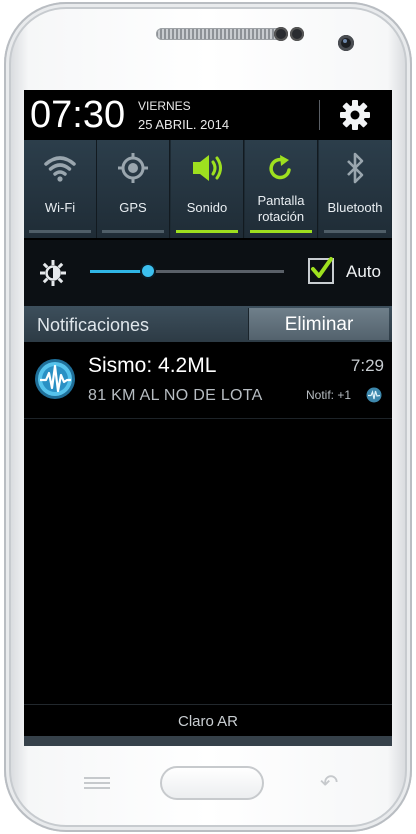  What do you see at coordinates (208, 741) in the screenshot?
I see `panel-drag-handle` at bounding box center [208, 741].